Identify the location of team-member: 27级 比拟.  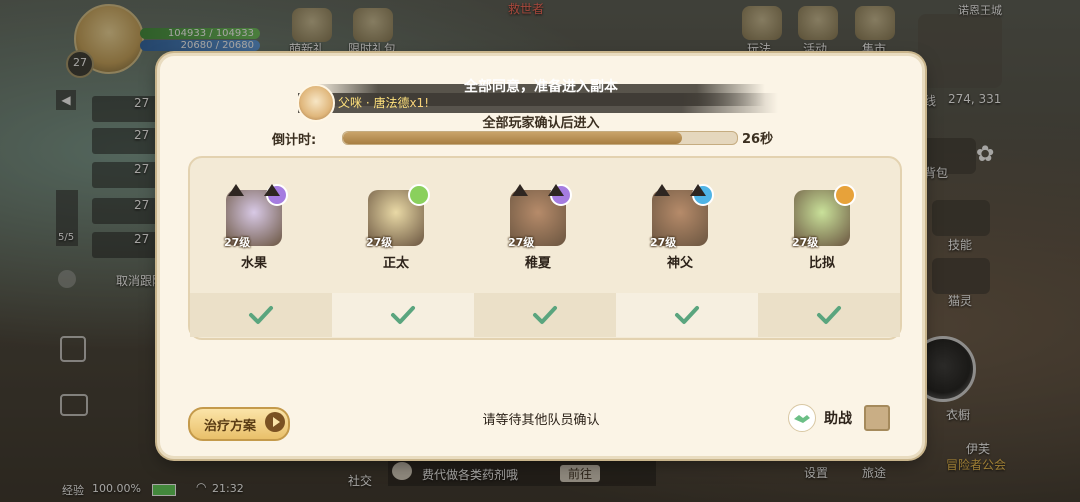
(822, 227).